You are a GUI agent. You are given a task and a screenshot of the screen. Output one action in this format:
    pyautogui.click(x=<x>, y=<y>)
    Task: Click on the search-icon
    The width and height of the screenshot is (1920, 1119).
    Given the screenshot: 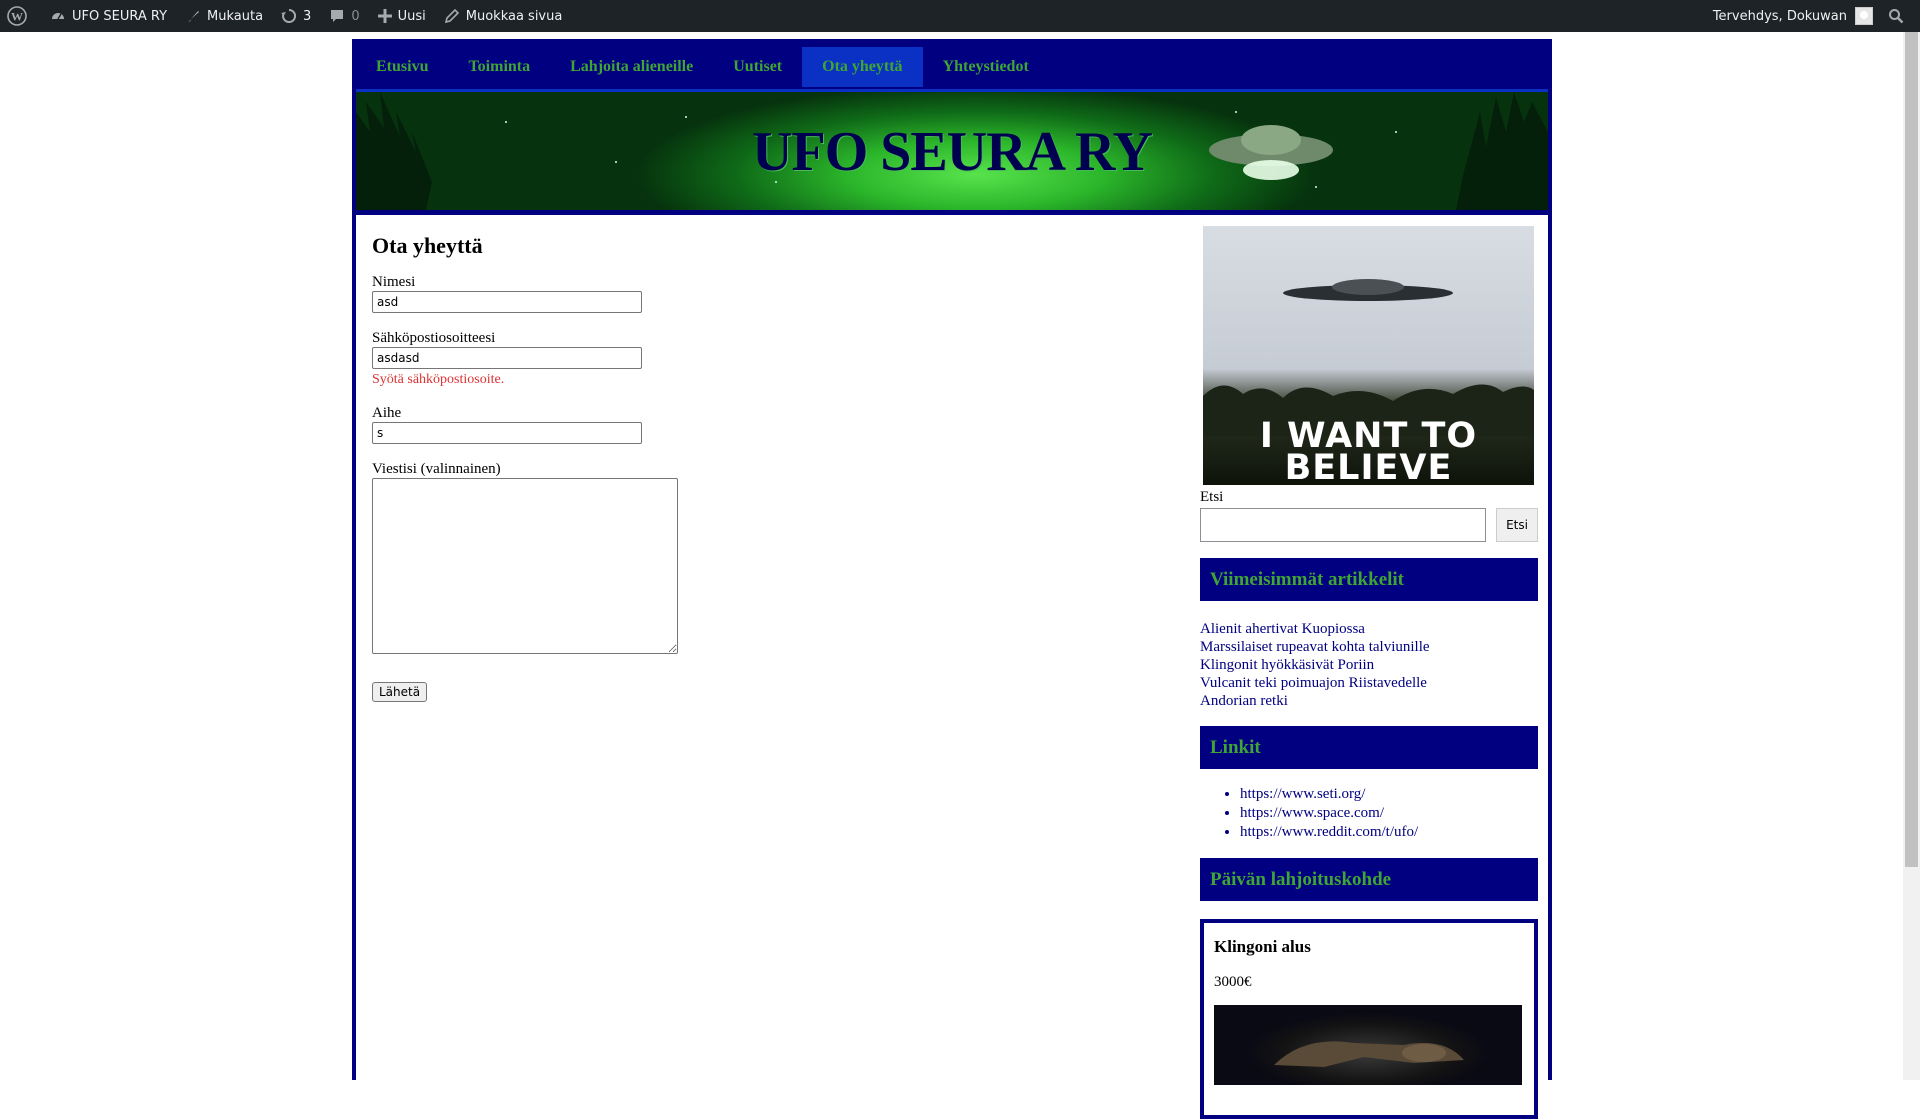 What is the action you would take?
    pyautogui.click(x=1896, y=16)
    